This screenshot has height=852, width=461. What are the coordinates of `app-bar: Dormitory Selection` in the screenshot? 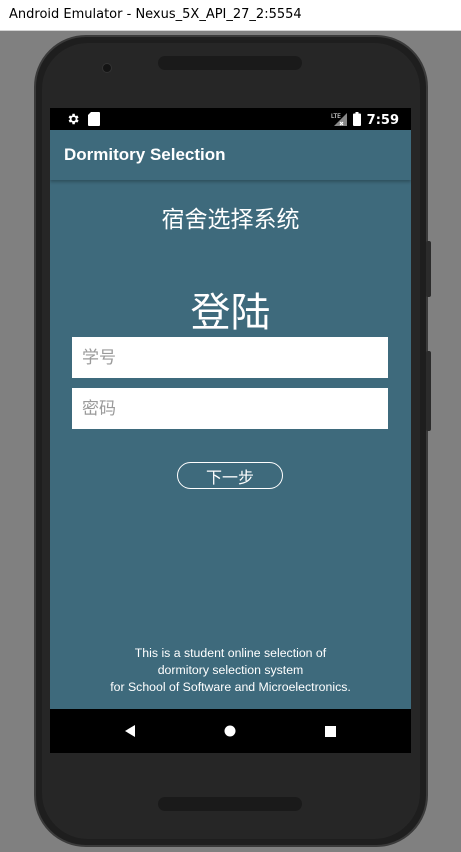 It's located at (230, 155).